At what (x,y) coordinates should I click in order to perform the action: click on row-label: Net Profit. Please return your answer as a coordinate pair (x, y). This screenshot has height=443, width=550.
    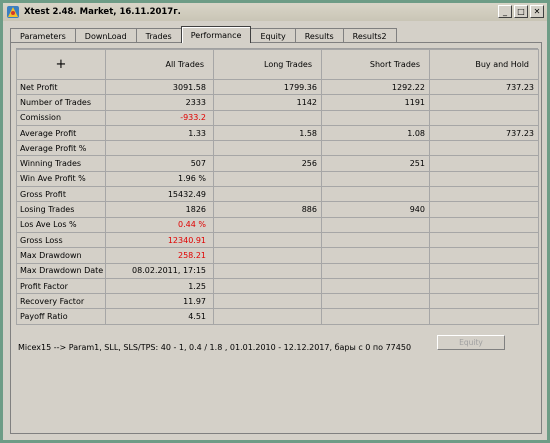
    Looking at the image, I should click on (61, 87).